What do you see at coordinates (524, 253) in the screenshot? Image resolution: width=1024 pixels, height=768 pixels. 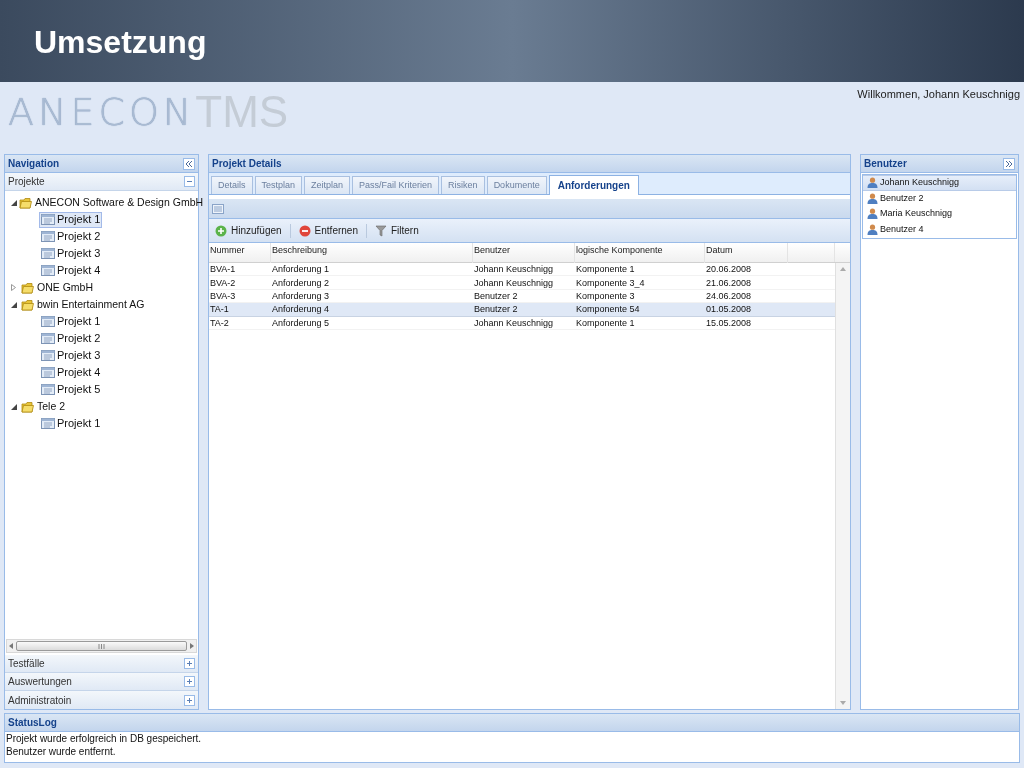 I see `column-header: Benutzer` at bounding box center [524, 253].